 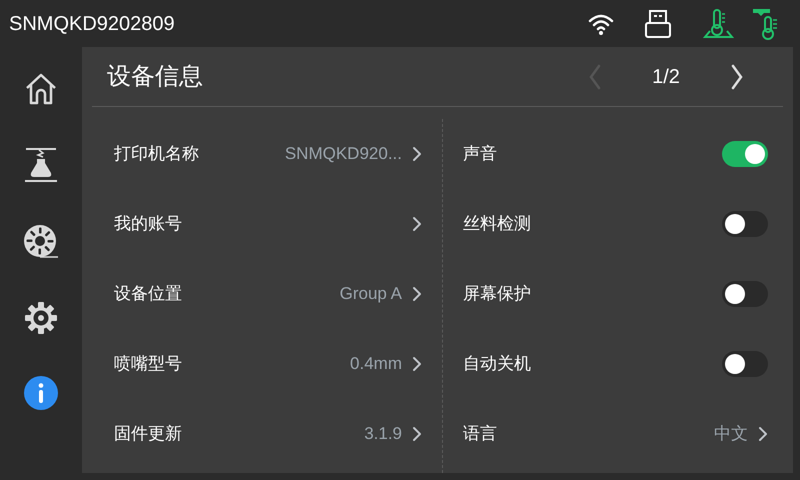 What do you see at coordinates (148, 294) in the screenshot?
I see `row-label: 设备位置` at bounding box center [148, 294].